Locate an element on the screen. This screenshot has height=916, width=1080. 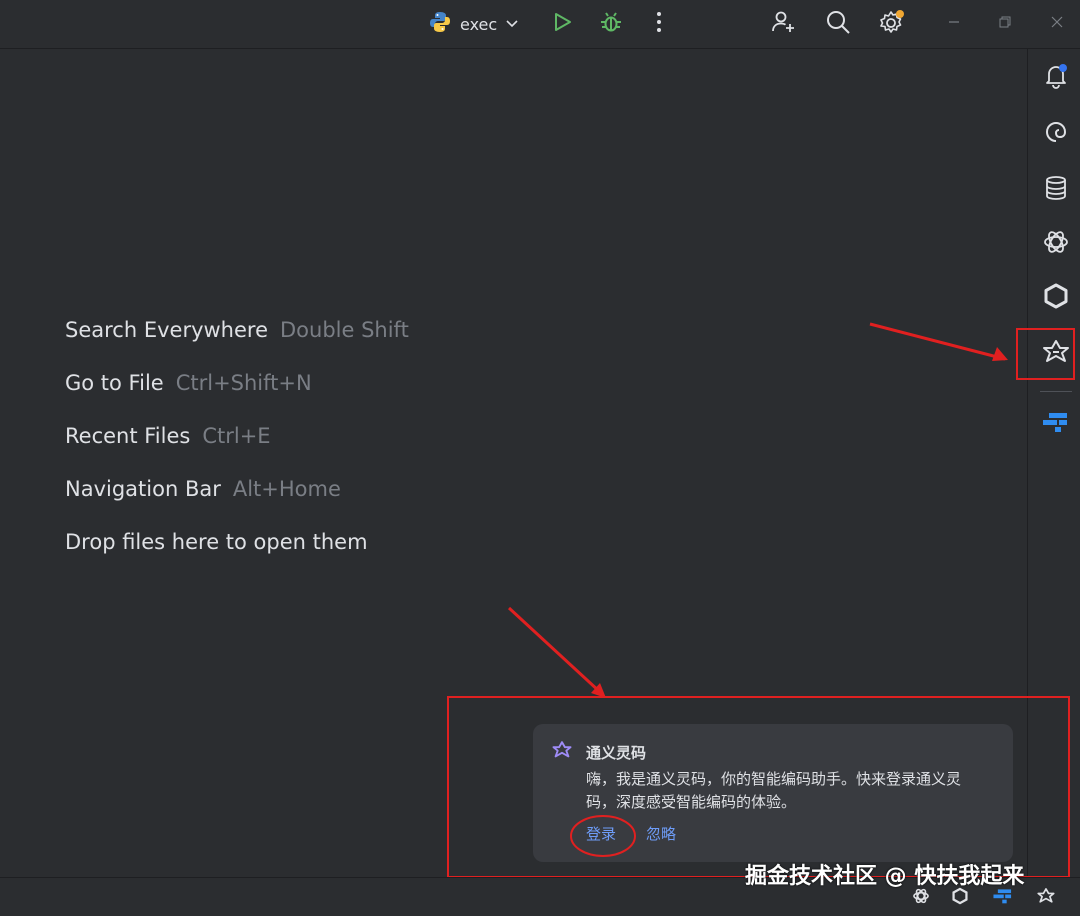
chatgpt-button is located at coordinates (1056, 244).